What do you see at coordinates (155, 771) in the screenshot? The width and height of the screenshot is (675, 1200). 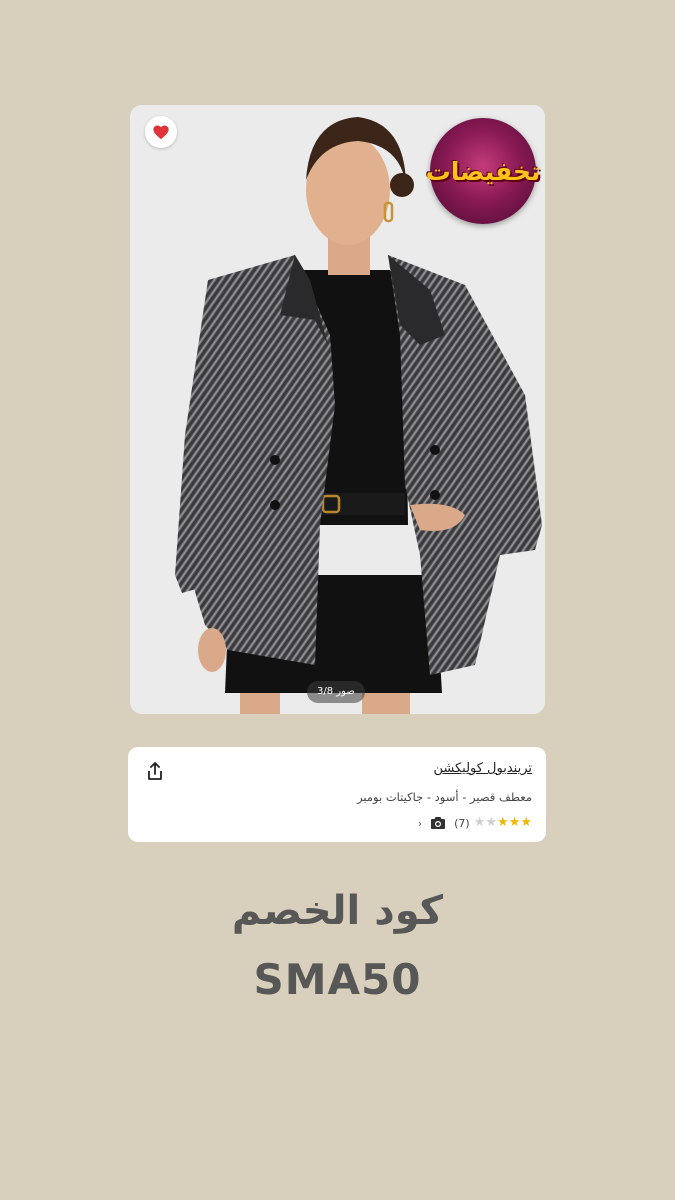 I see `share-icon` at bounding box center [155, 771].